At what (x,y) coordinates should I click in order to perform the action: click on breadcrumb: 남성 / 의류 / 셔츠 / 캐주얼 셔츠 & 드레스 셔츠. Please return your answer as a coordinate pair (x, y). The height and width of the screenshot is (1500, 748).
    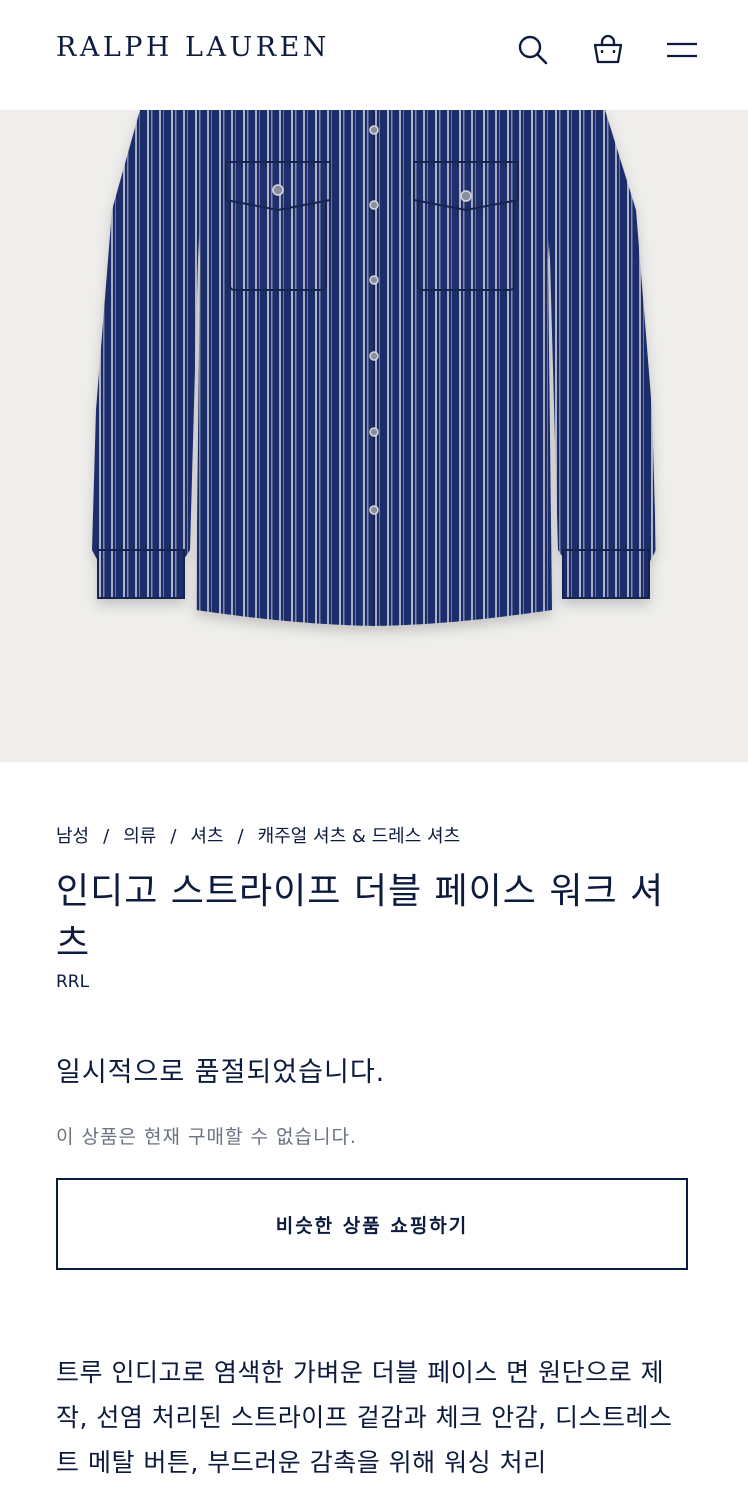
    Looking at the image, I should click on (258, 835).